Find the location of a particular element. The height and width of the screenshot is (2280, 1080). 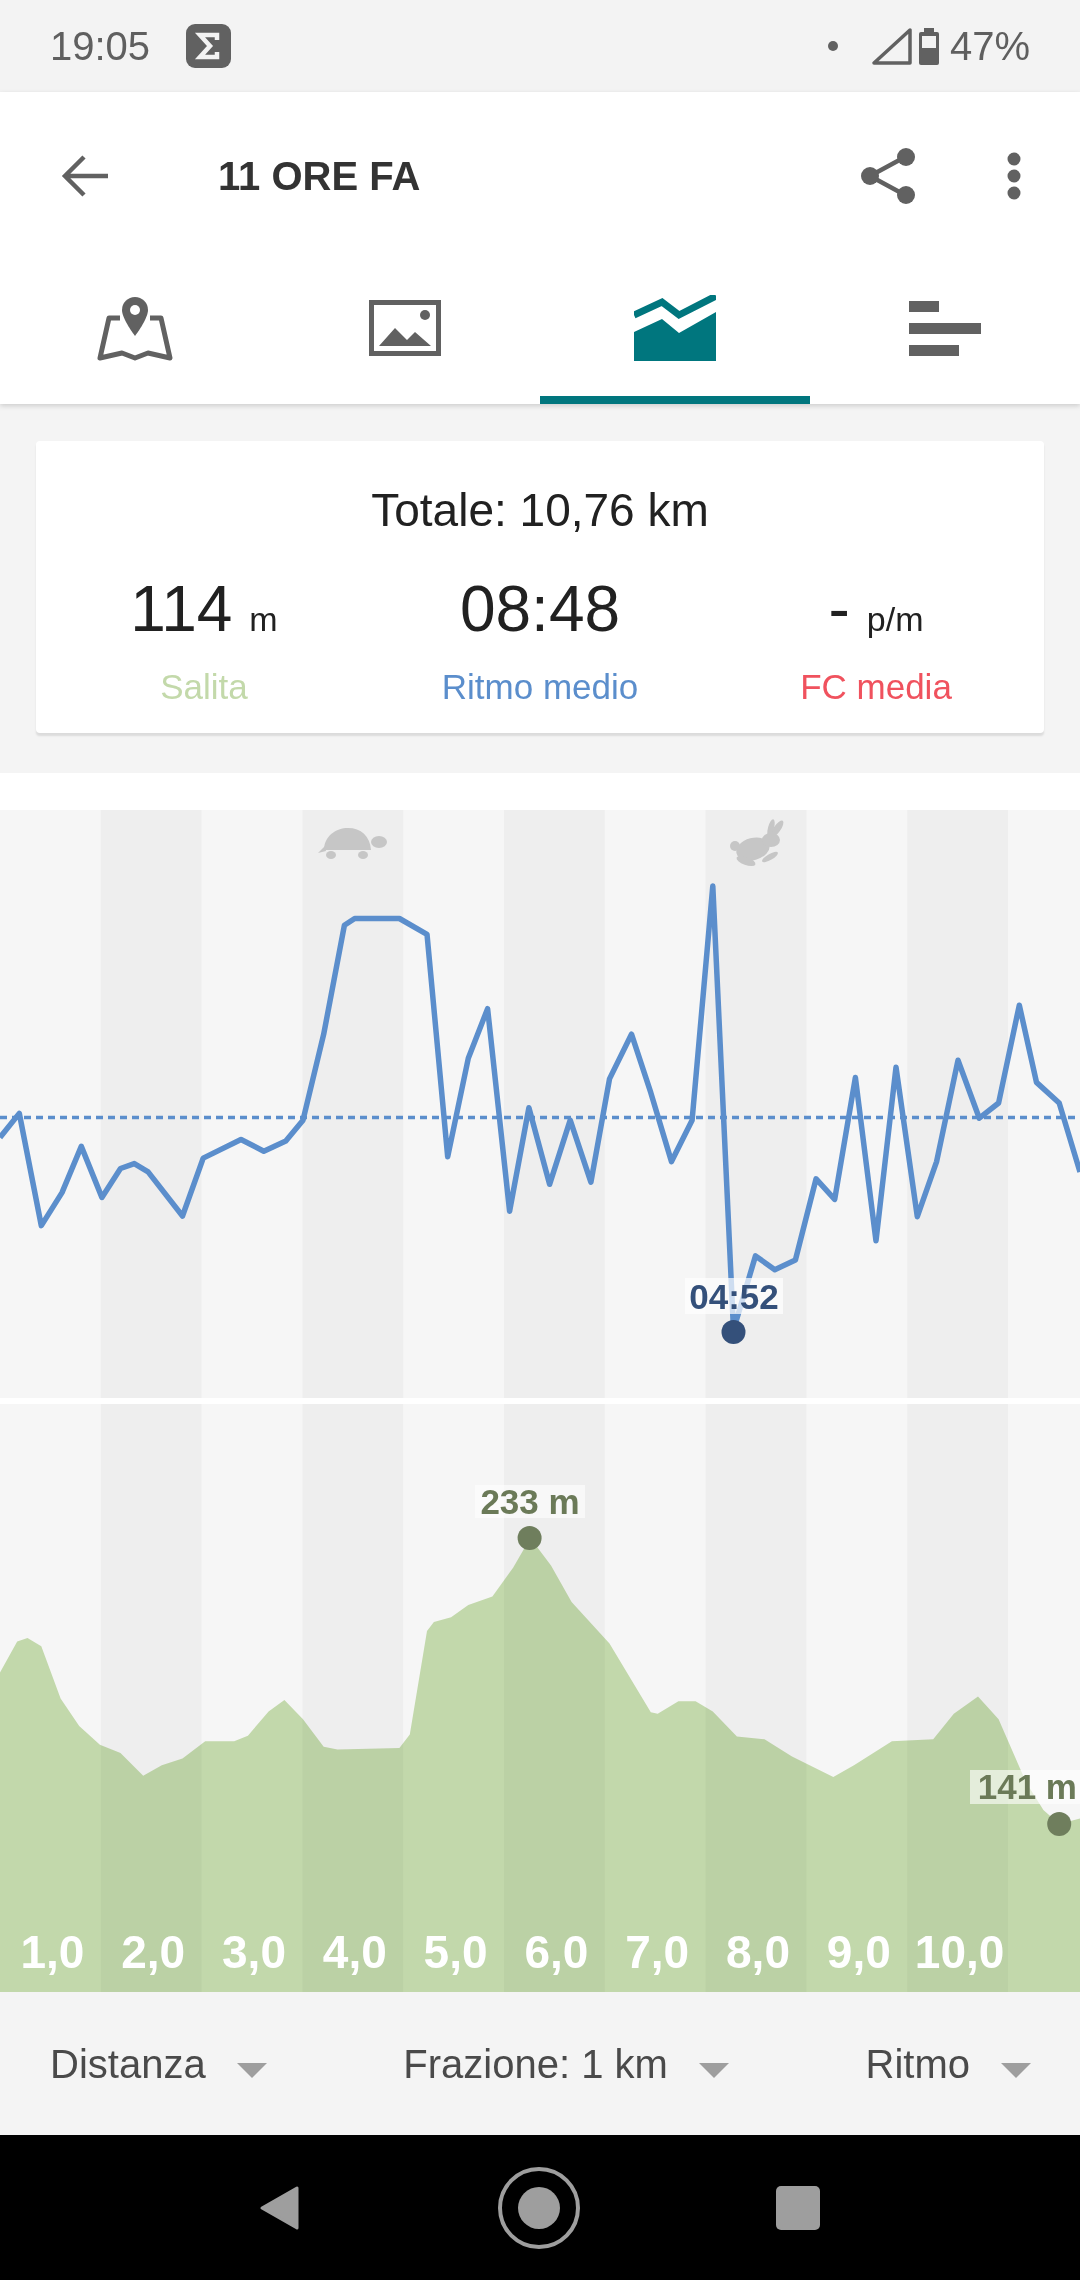

distance-axis-label: 4,0 is located at coordinates (354, 1952).